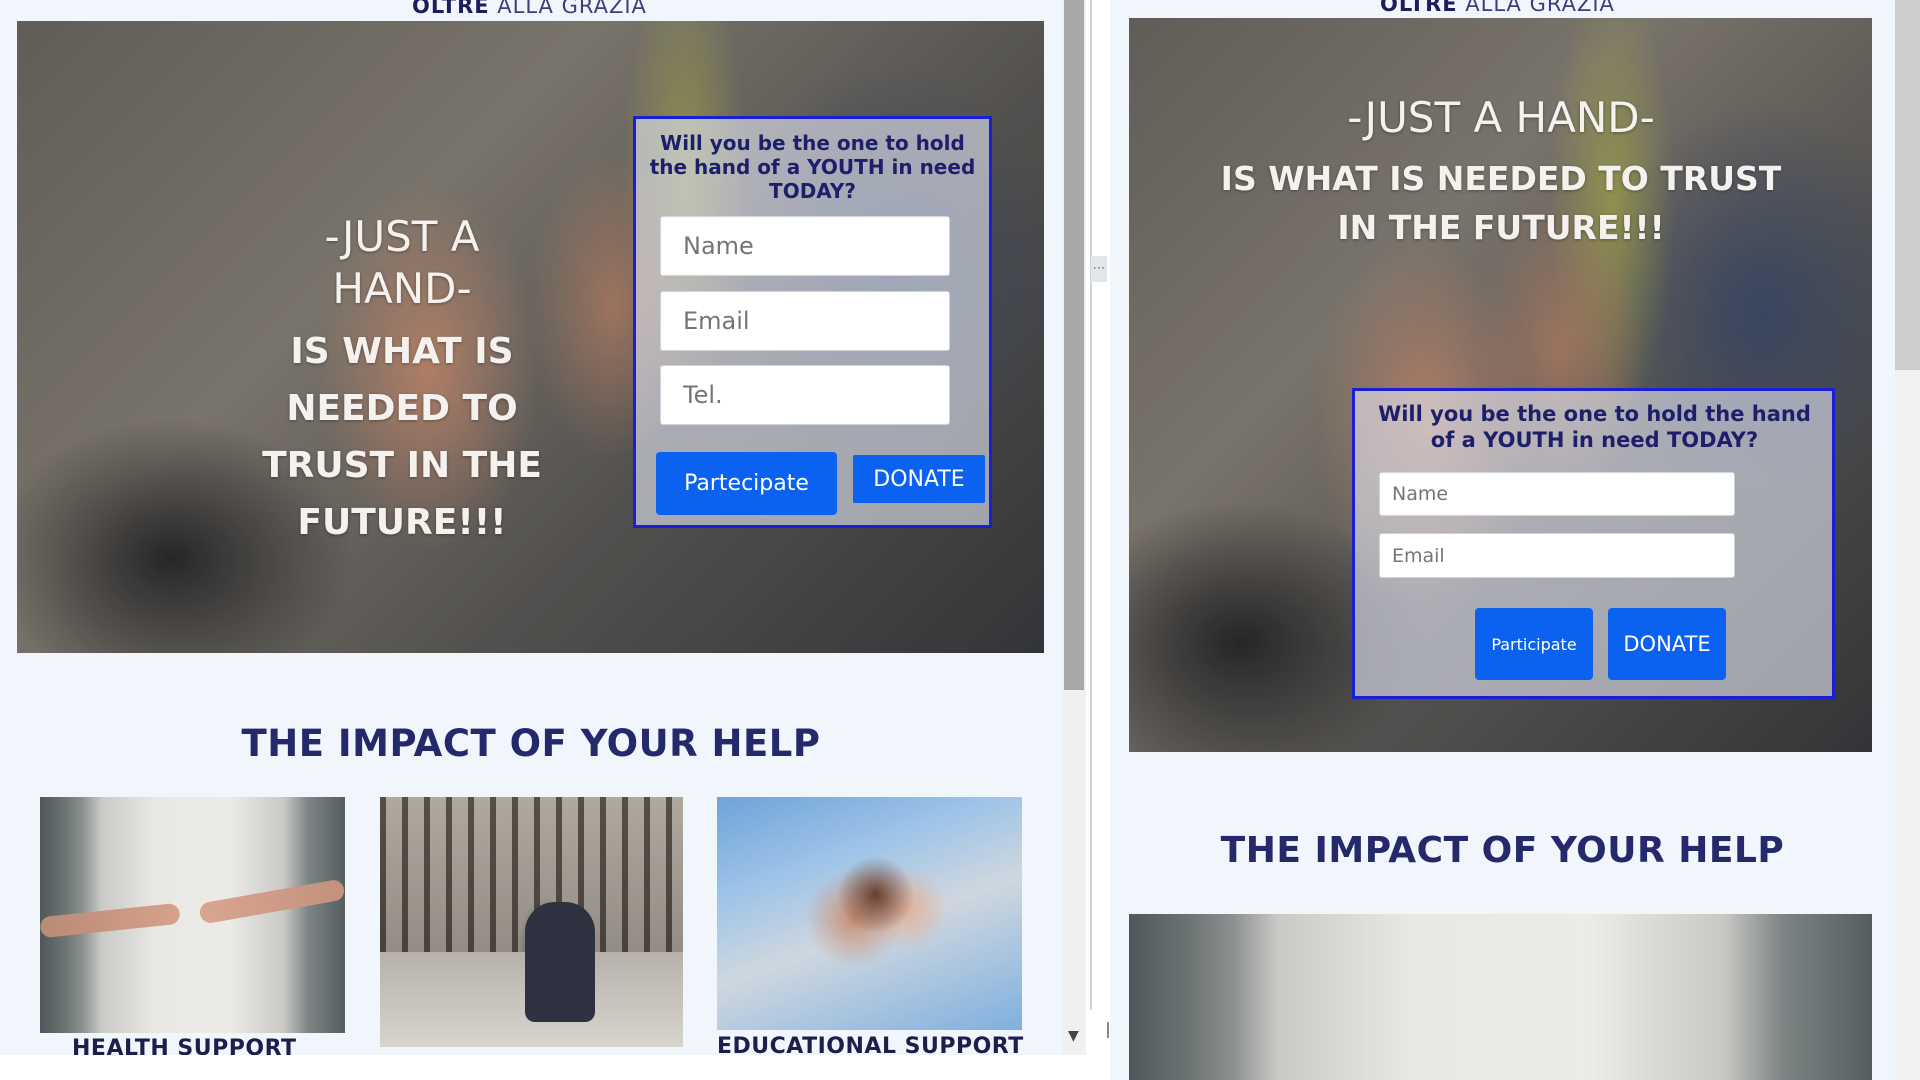 Image resolution: width=1920 pixels, height=1080 pixels. What do you see at coordinates (1074, 345) in the screenshot?
I see `left-pane-scroll-thumb` at bounding box center [1074, 345].